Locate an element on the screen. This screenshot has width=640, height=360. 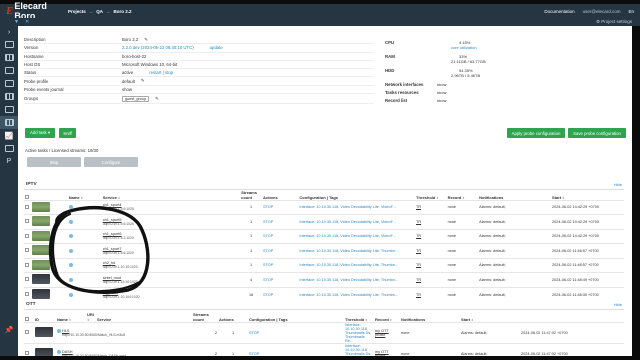
sidebar-item-probes is located at coordinates (9, 44).